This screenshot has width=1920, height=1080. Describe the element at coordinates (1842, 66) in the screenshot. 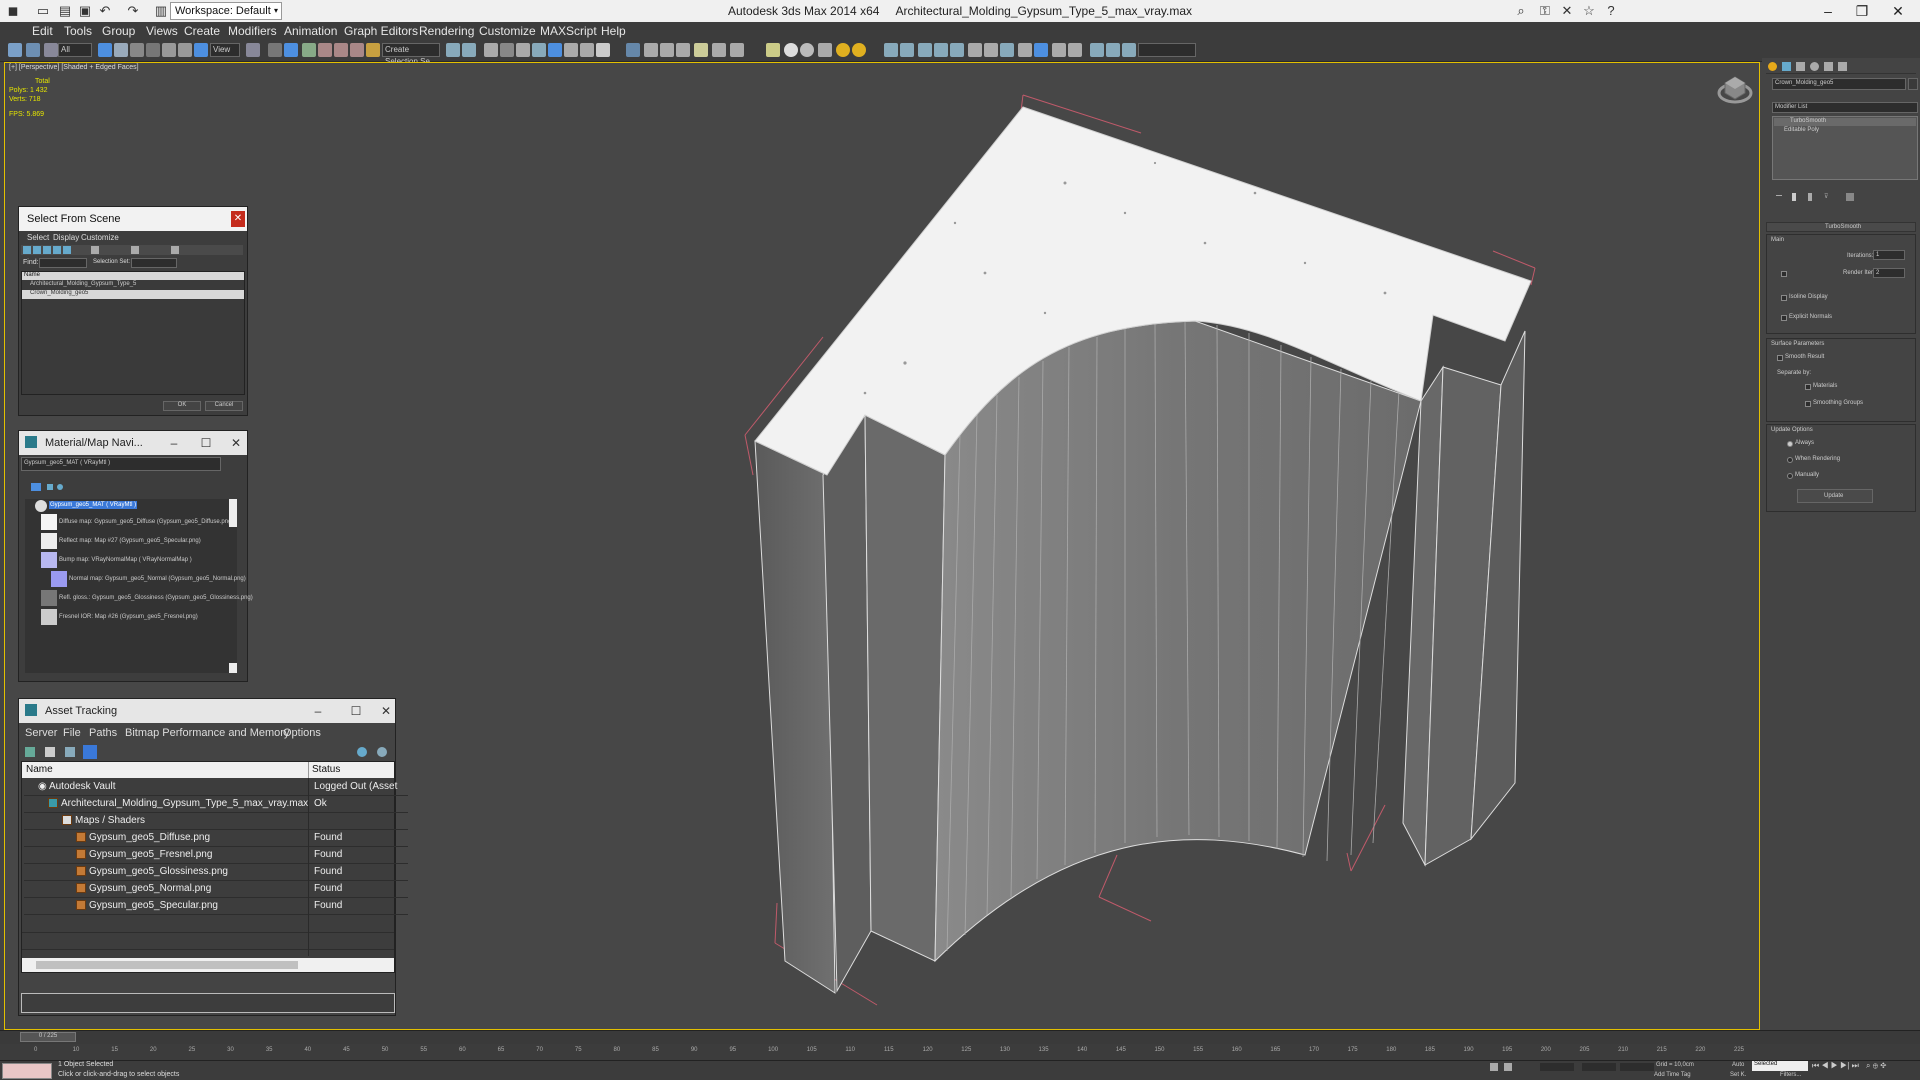

I see `utilities-tab-icon` at that location.